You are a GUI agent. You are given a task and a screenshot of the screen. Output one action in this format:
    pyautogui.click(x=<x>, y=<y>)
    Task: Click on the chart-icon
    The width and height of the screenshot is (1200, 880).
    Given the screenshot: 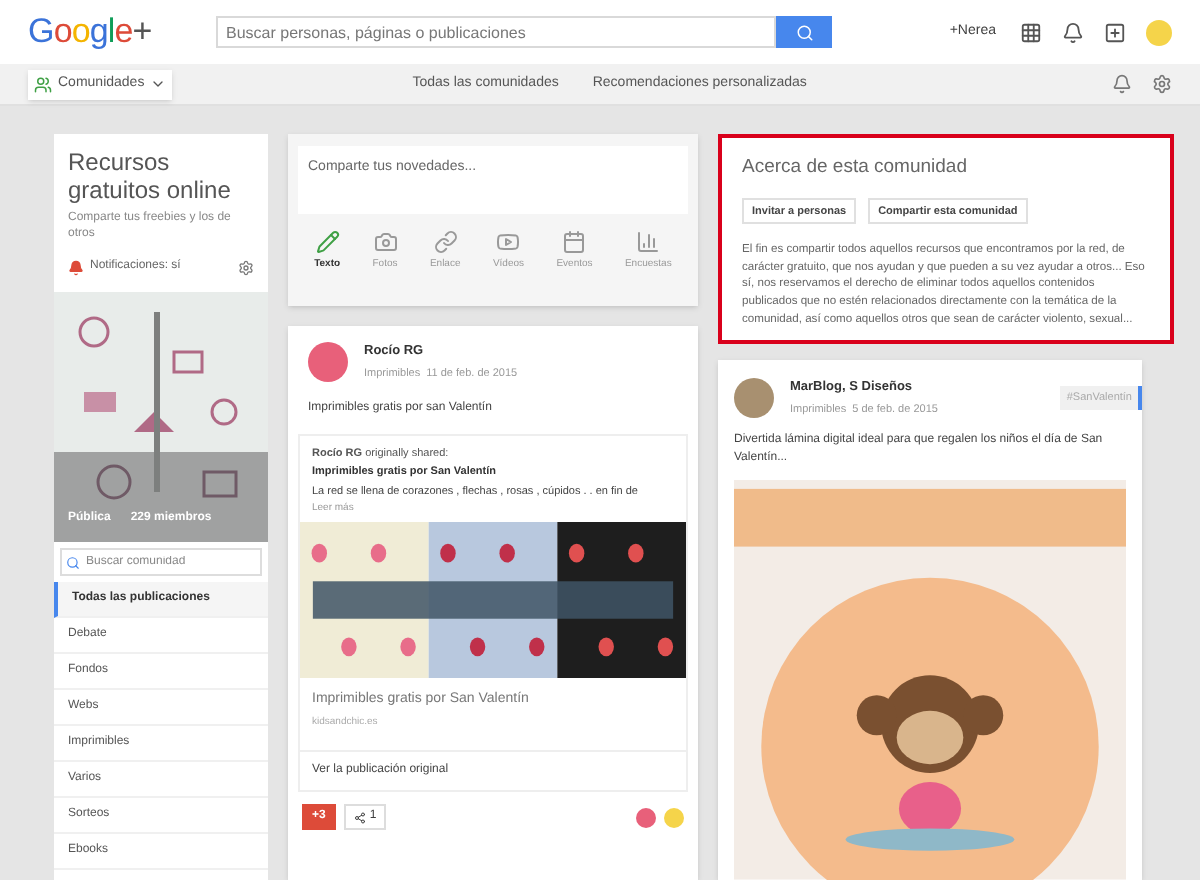 What is the action you would take?
    pyautogui.click(x=648, y=242)
    